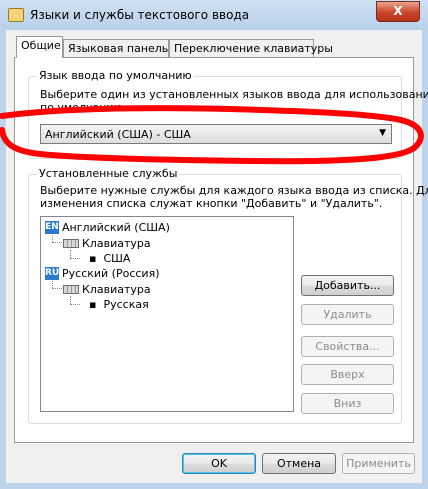  I want to click on tree-item-language-ru: RU Русский (Россия), so click(102, 273).